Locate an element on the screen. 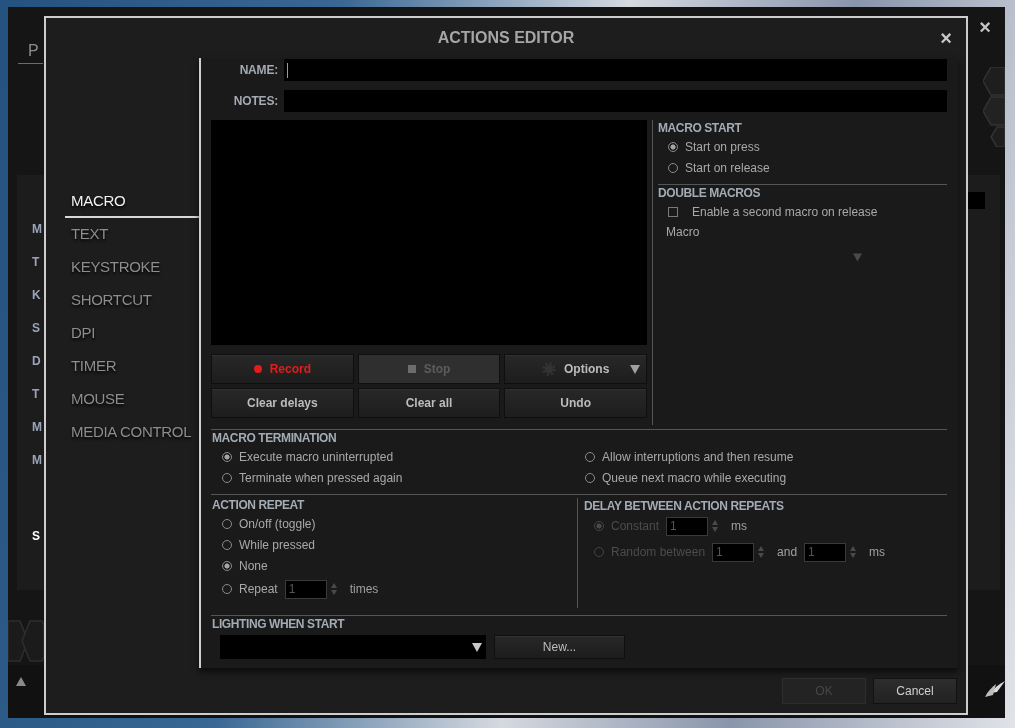 This screenshot has height=728, width=1015. cancel-button: Cancel is located at coordinates (915, 690).